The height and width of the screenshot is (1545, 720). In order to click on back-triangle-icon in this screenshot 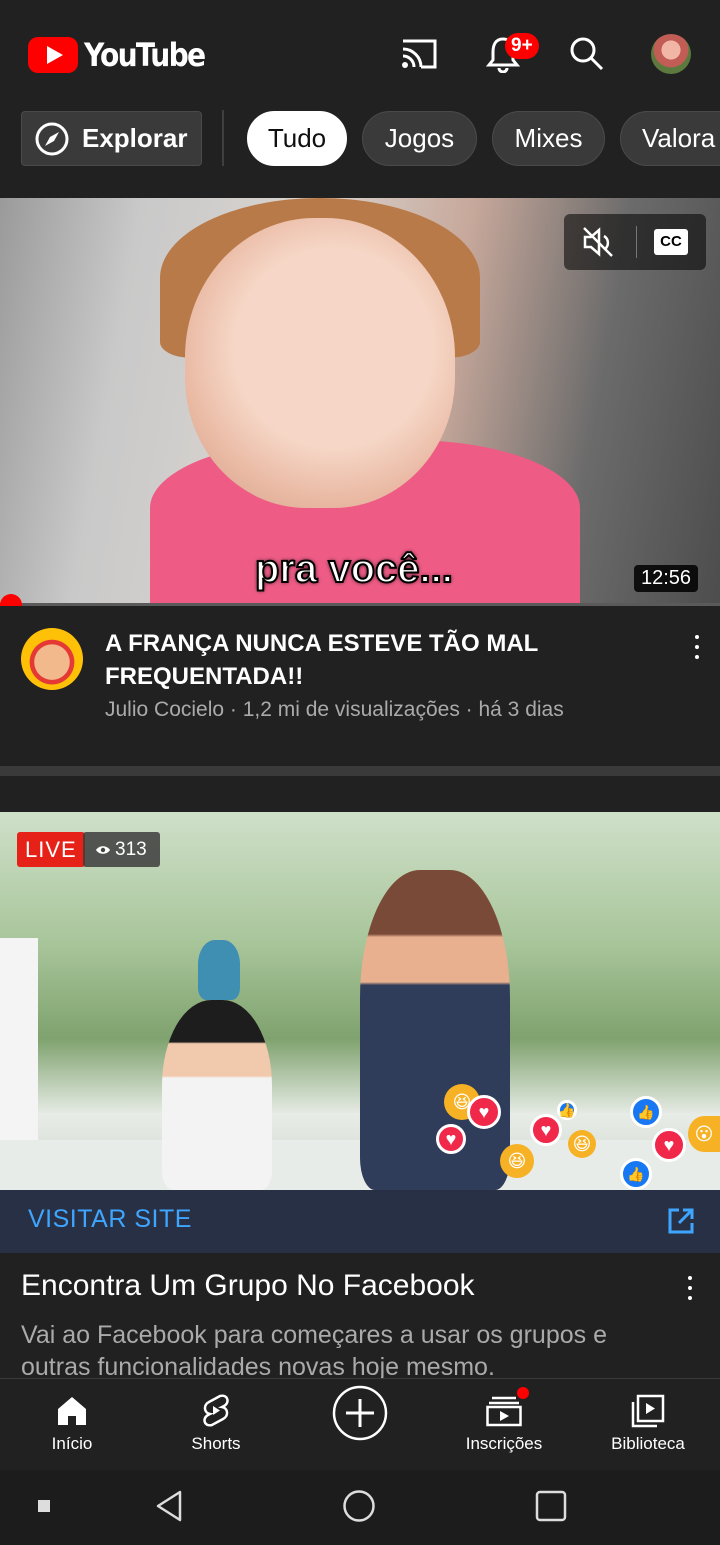, I will do `click(169, 1506)`.